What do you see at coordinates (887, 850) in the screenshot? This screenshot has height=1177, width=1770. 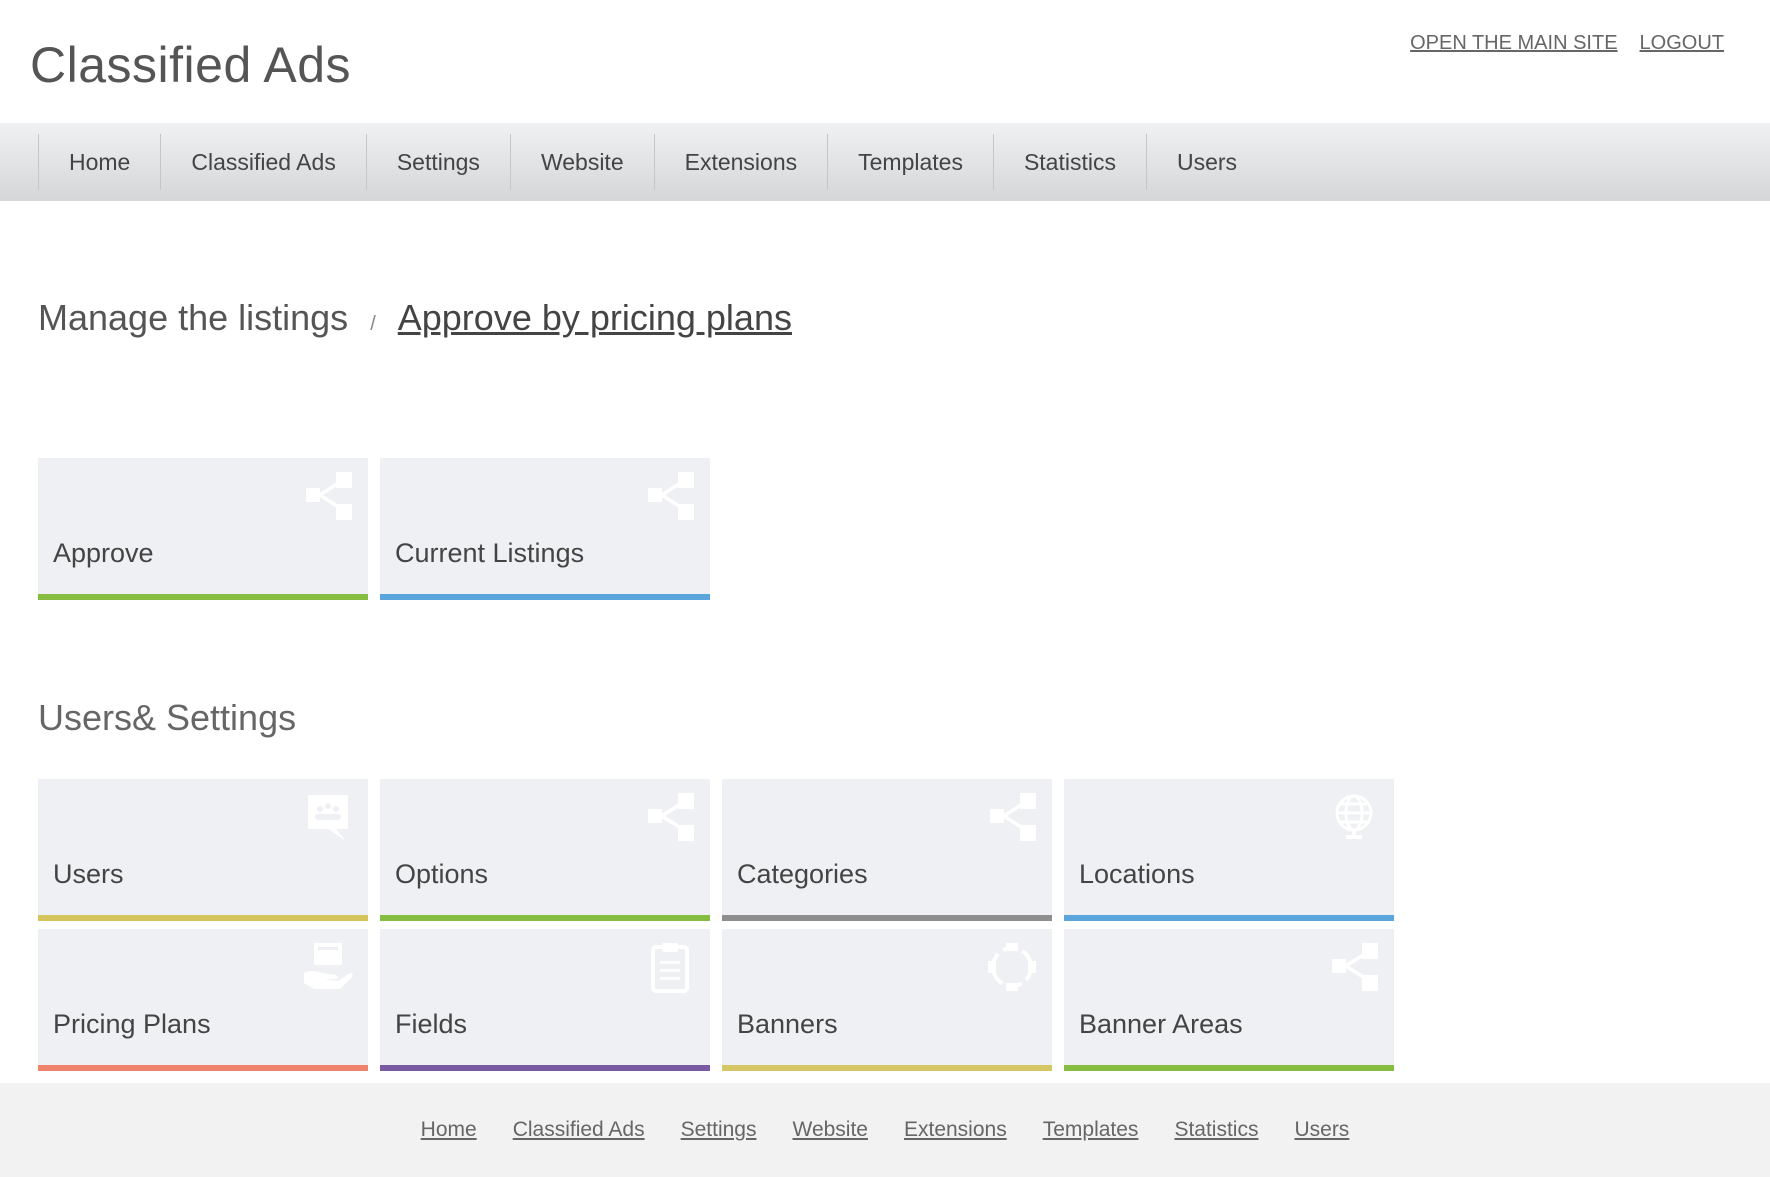 I see `tile-categories: Categories` at bounding box center [887, 850].